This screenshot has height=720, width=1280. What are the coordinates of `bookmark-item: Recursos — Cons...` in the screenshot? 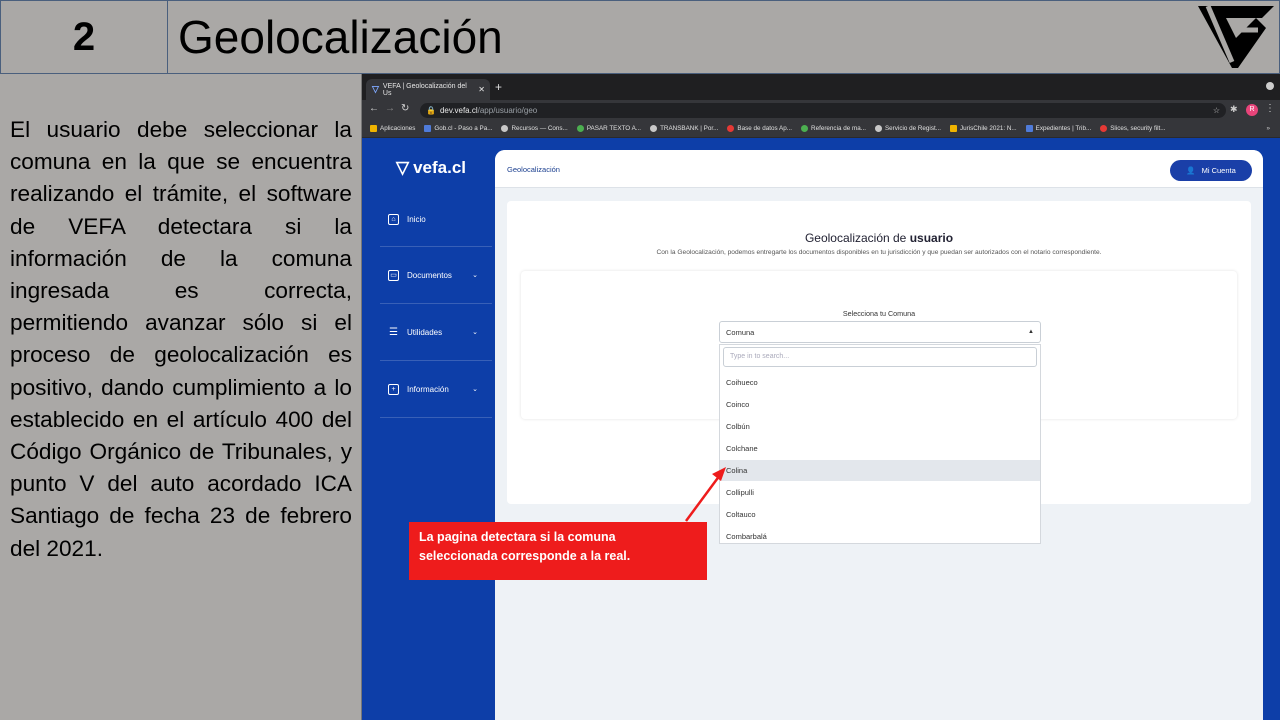 It's located at (534, 128).